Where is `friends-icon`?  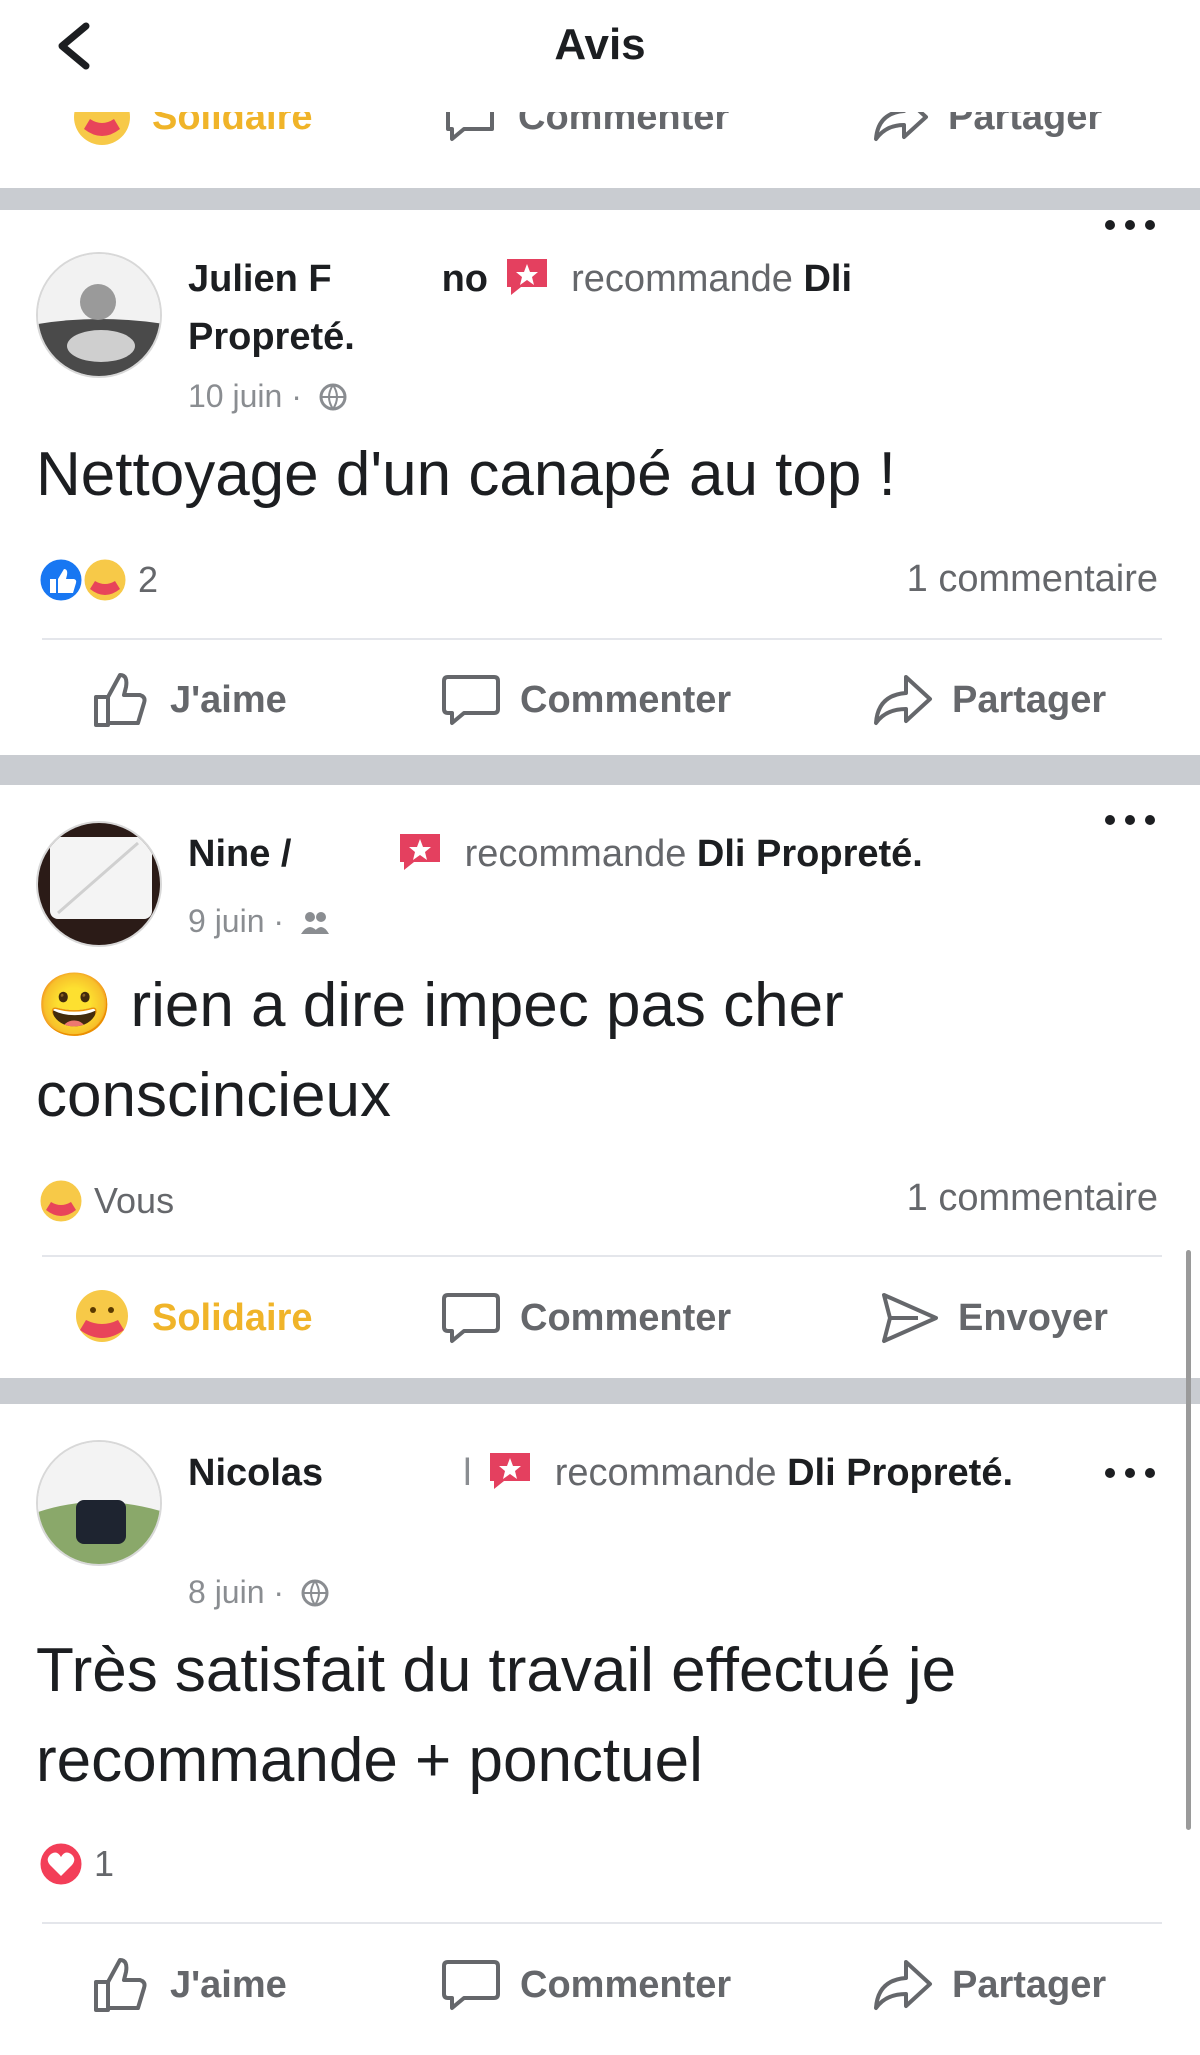
friends-icon is located at coordinates (314, 923).